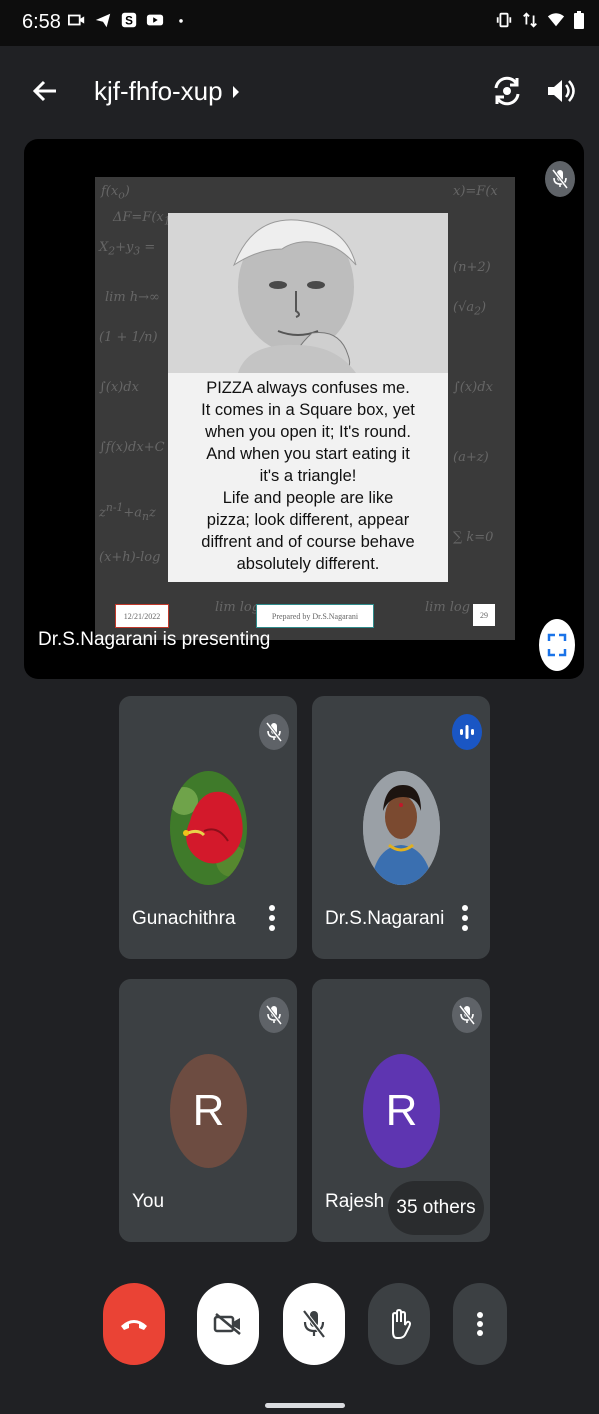 This screenshot has width=599, height=1414. What do you see at coordinates (436, 1208) in the screenshot?
I see `others-count-chip: 35 others` at bounding box center [436, 1208].